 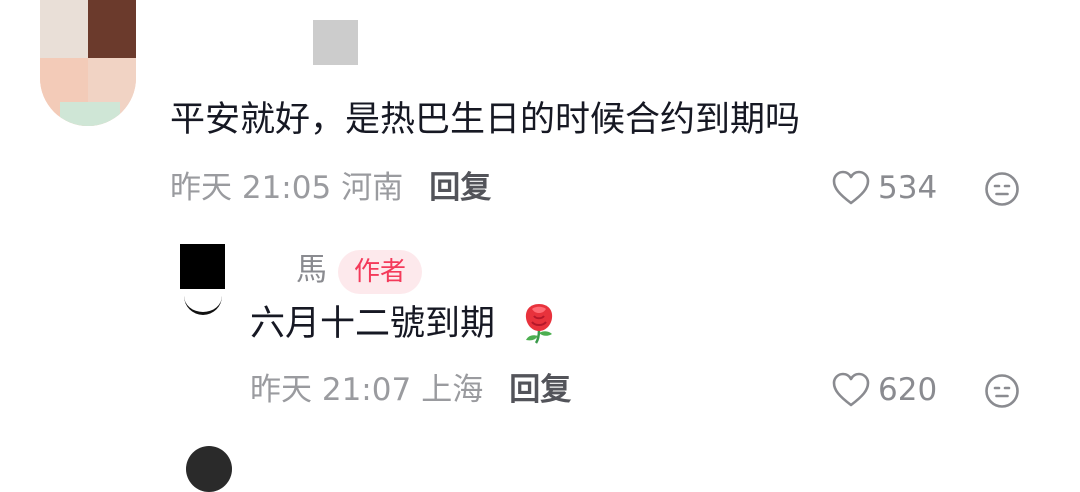 What do you see at coordinates (251, 188) in the screenshot?
I see `comment-time: 昨天 21:05` at bounding box center [251, 188].